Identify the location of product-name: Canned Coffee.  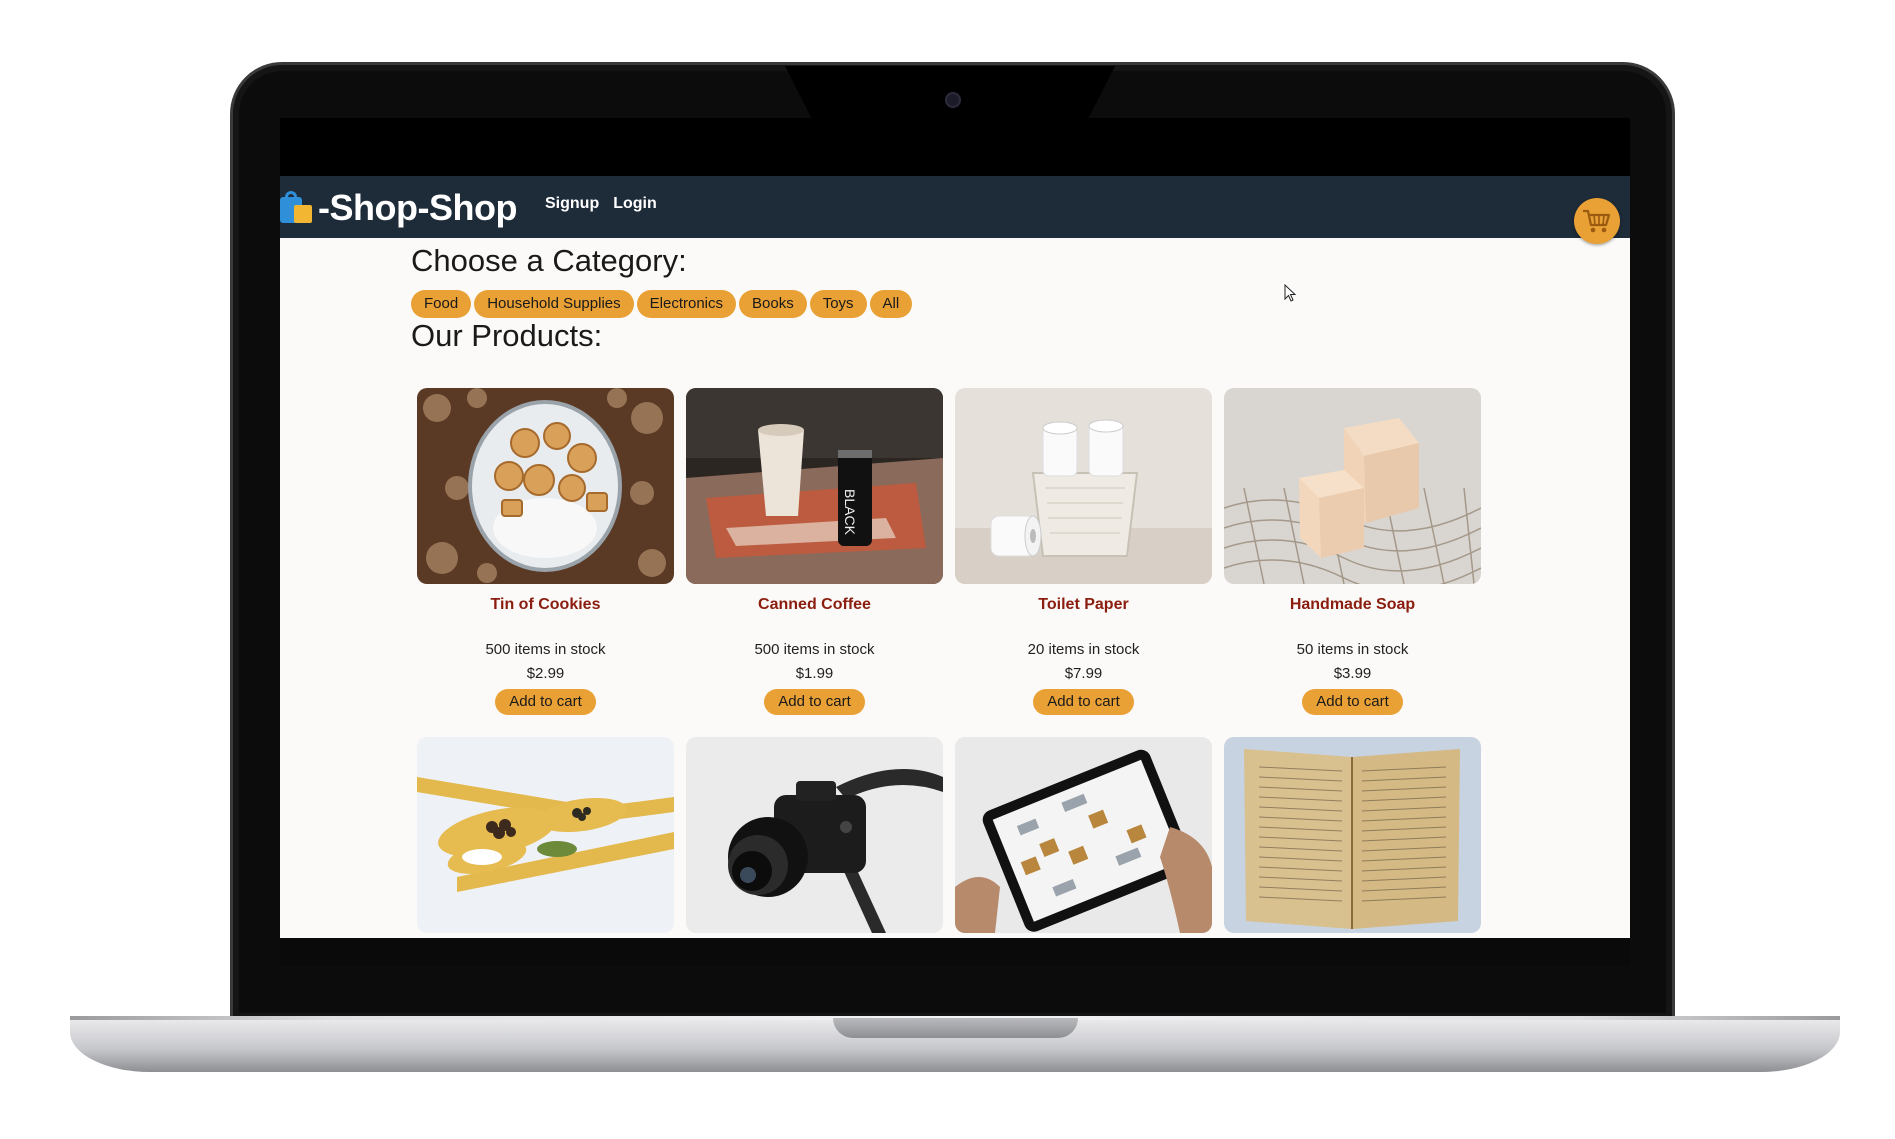
(814, 616).